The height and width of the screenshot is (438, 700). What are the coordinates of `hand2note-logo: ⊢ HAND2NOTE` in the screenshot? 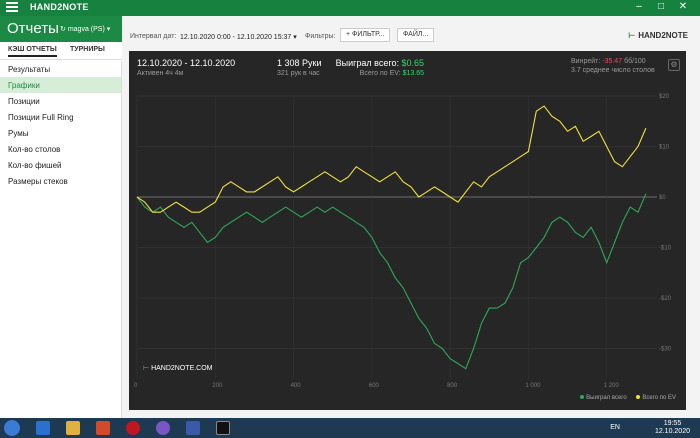 It's located at (658, 35).